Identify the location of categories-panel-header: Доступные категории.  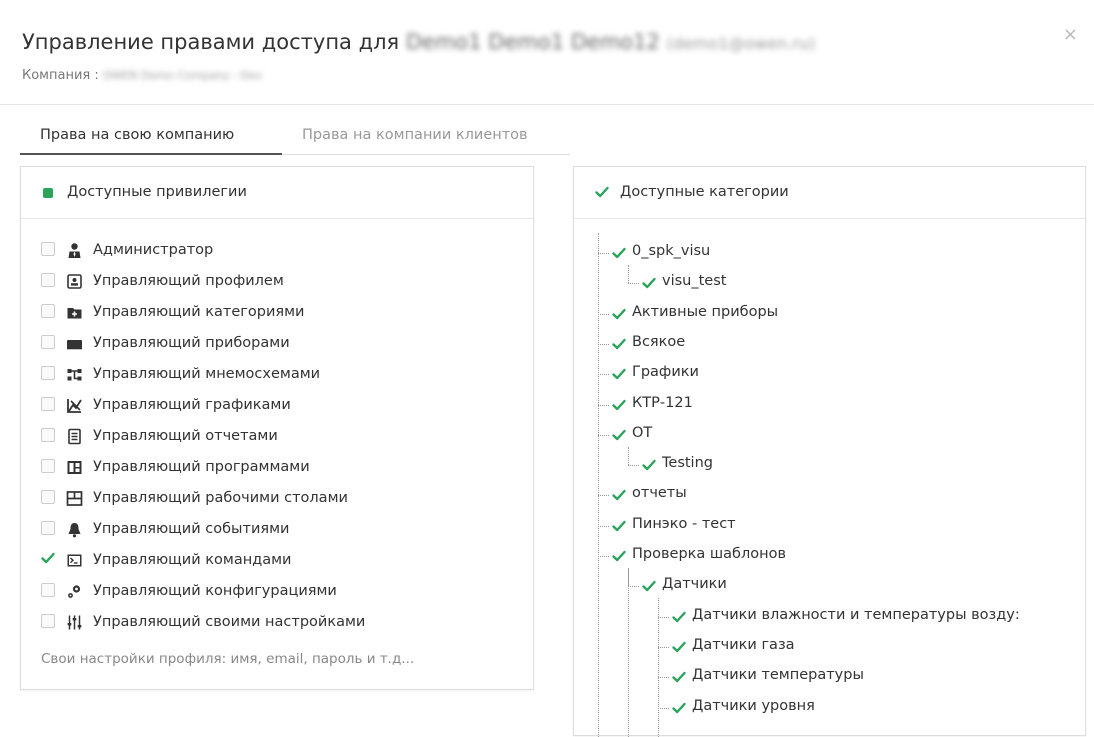
(829, 193).